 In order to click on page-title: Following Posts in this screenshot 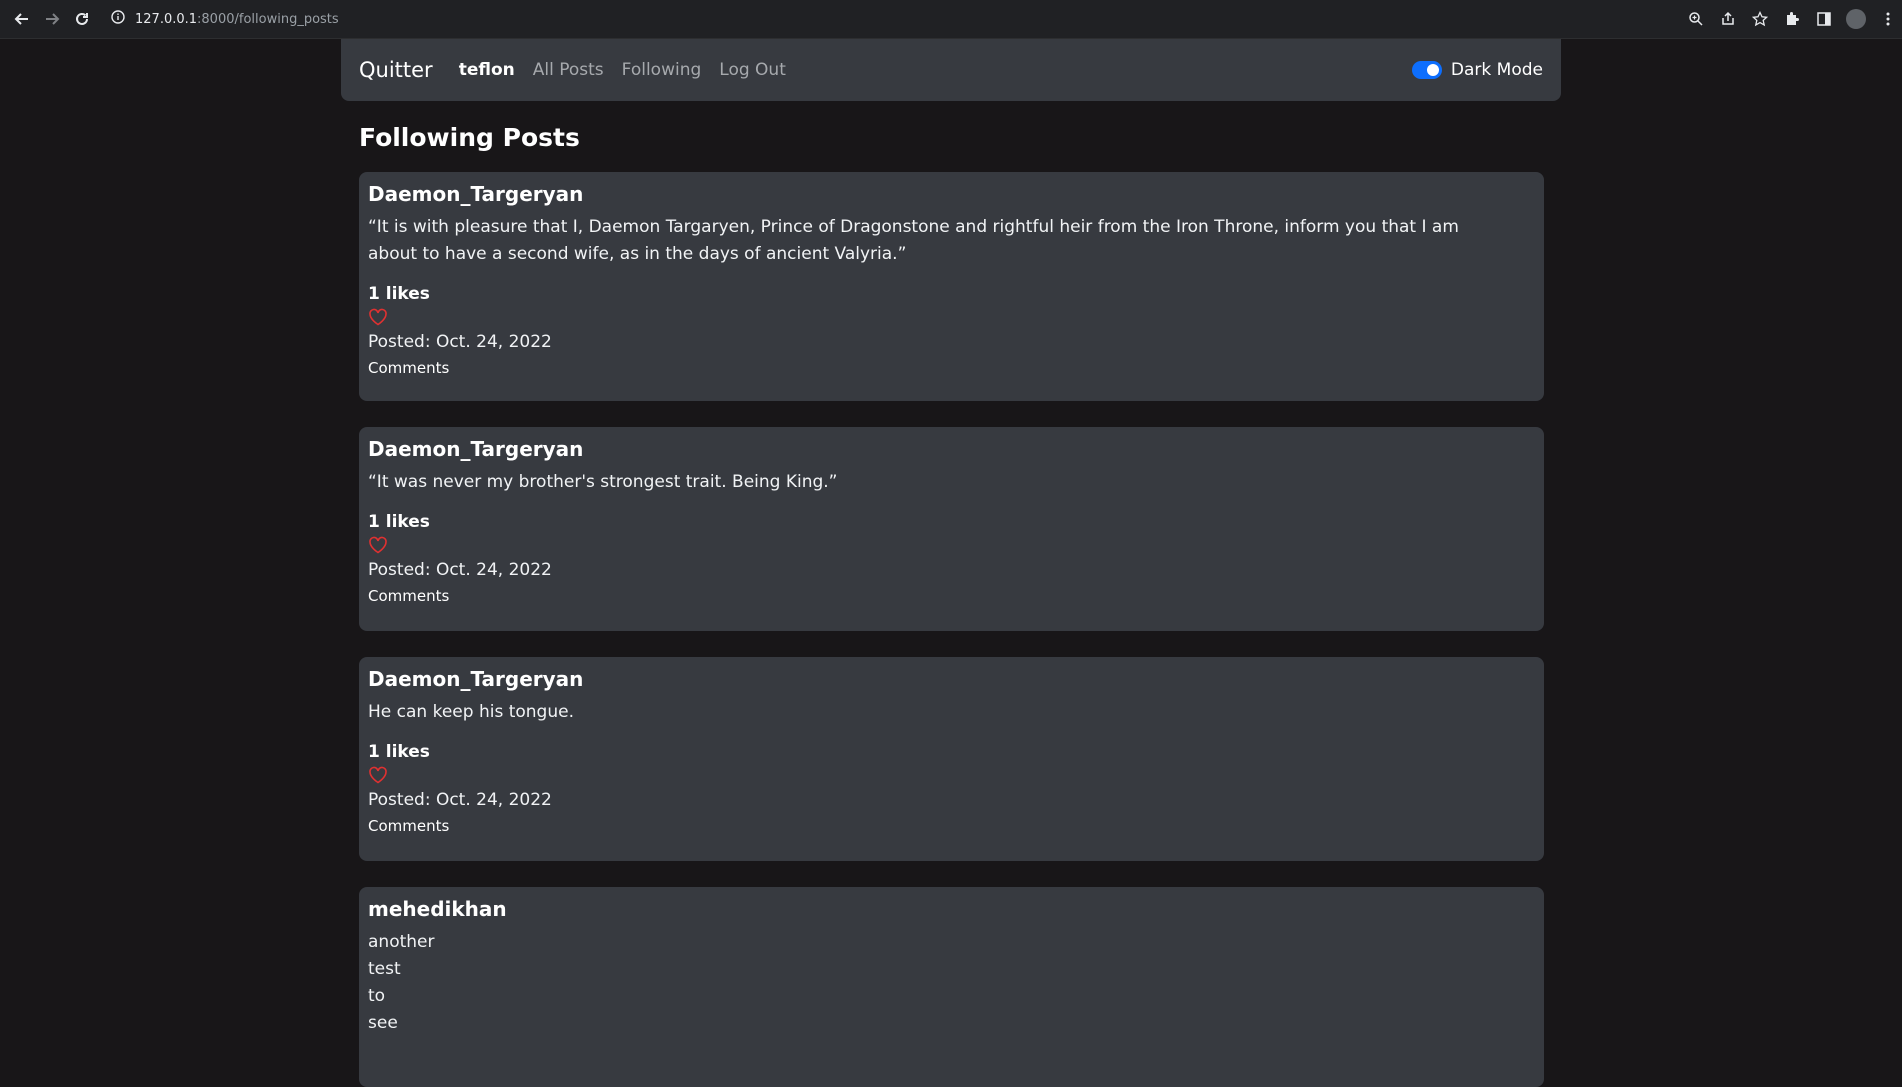, I will do `click(469, 137)`.